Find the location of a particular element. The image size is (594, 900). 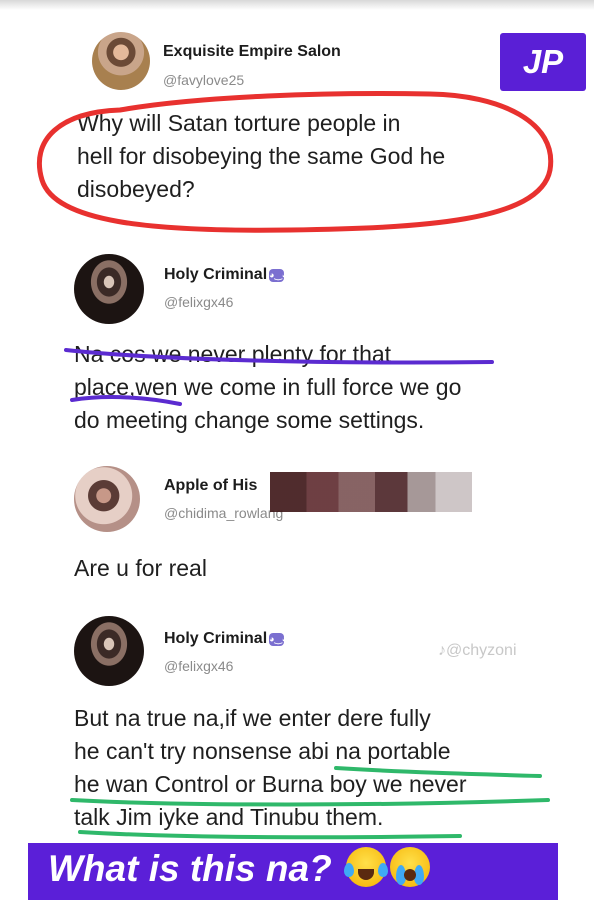

jp-logo-badge: JP is located at coordinates (543, 62).